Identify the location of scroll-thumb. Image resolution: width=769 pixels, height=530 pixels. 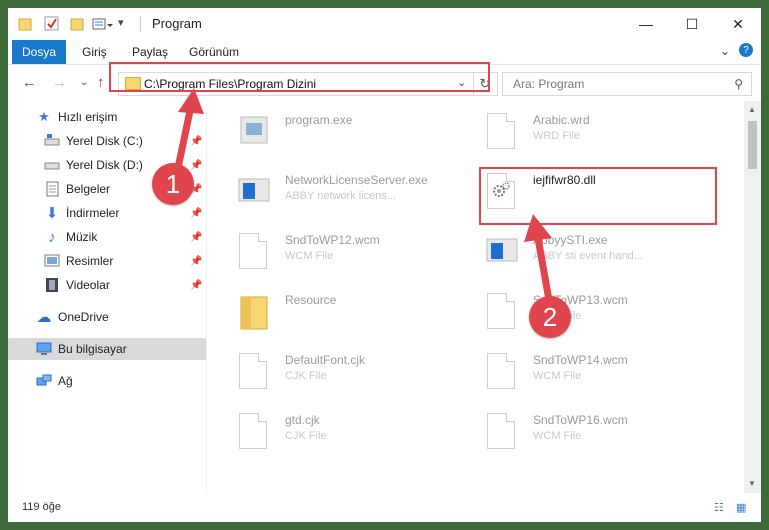
(752, 145).